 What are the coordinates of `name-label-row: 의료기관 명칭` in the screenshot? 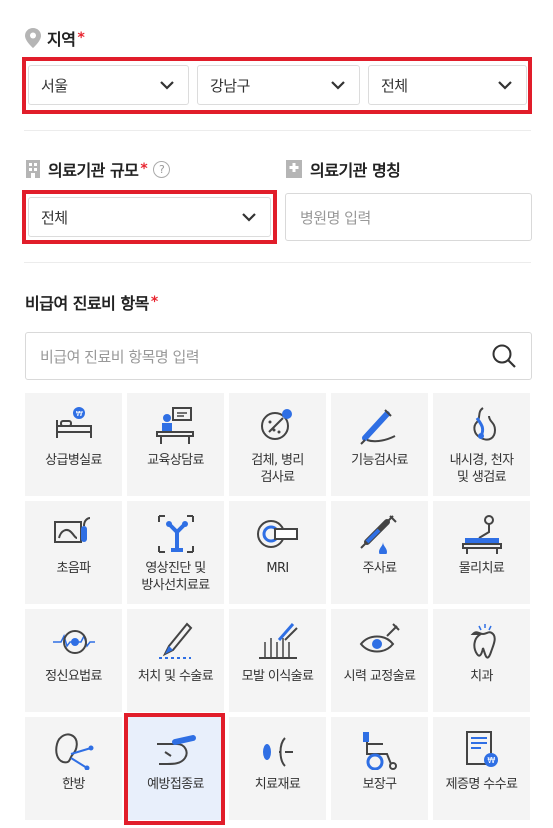 It's located at (343, 169).